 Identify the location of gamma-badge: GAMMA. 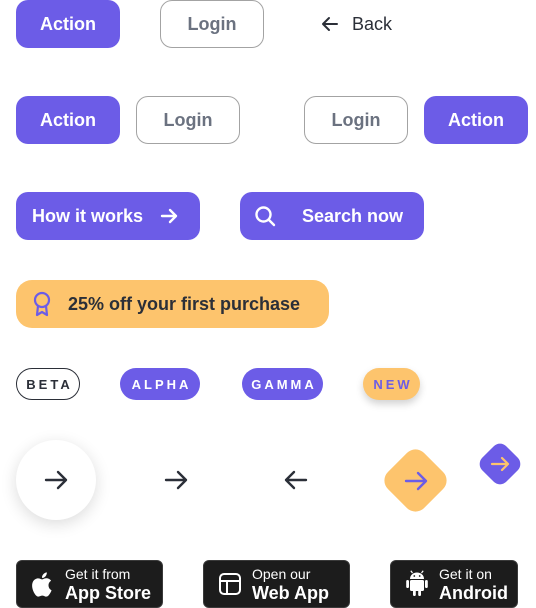
(282, 384).